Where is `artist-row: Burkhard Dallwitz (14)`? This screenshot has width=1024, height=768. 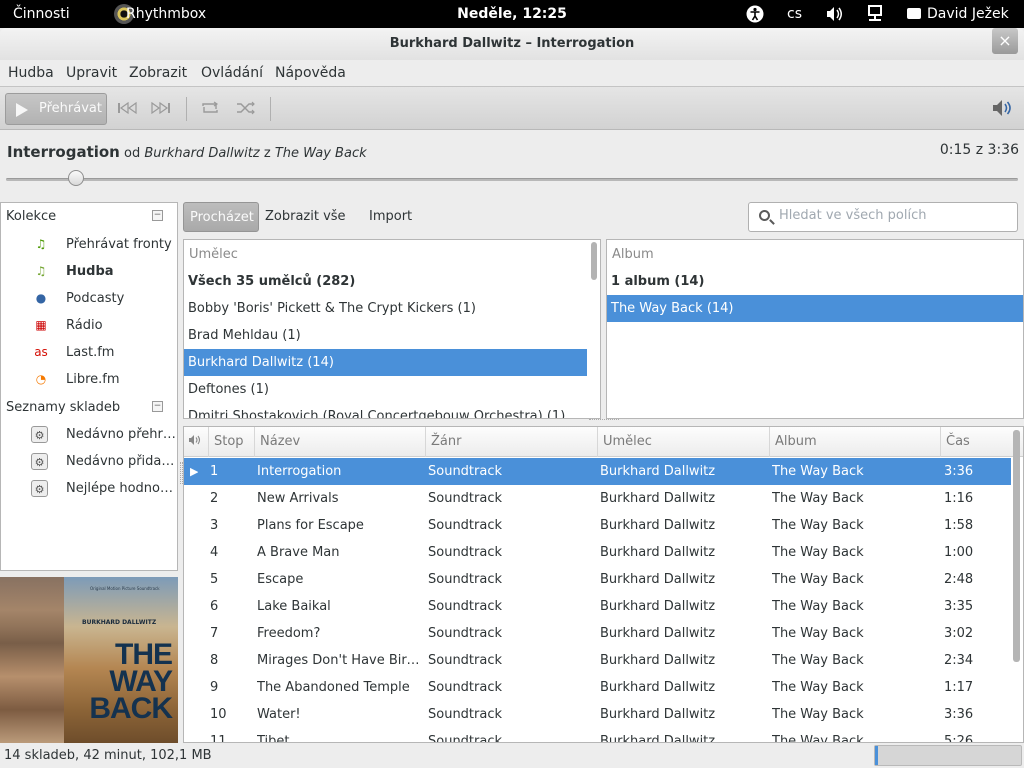
artist-row: Burkhard Dallwitz (14) is located at coordinates (385, 362).